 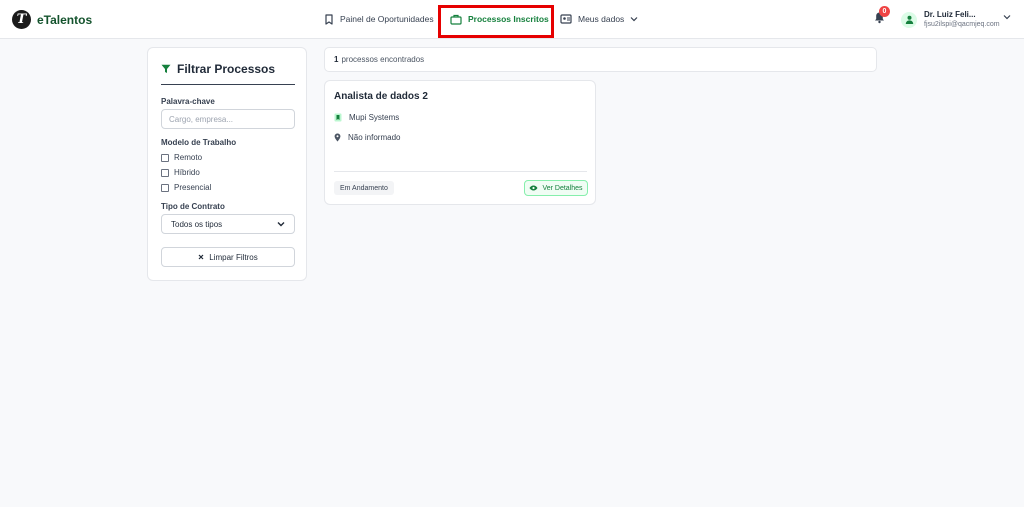 I want to click on clear-filters-button: Limpar Filtros, so click(x=228, y=257).